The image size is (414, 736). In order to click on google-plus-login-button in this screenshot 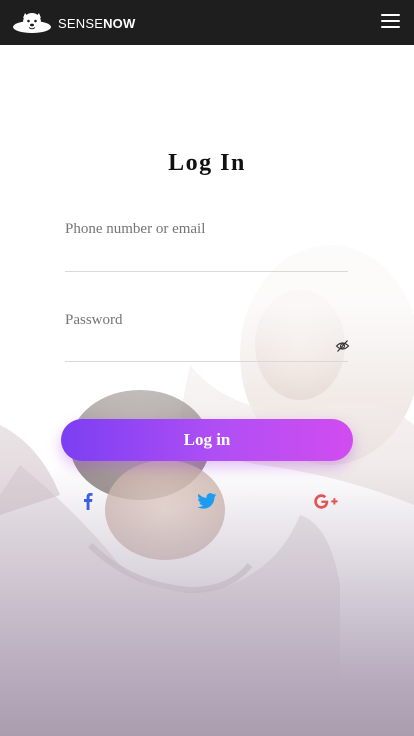, I will do `click(326, 501)`.